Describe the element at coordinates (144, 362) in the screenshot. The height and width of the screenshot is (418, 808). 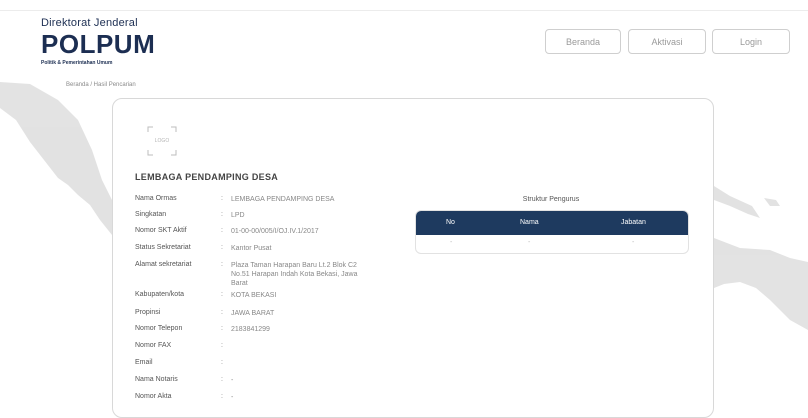
I see `field-label: Email` at that location.